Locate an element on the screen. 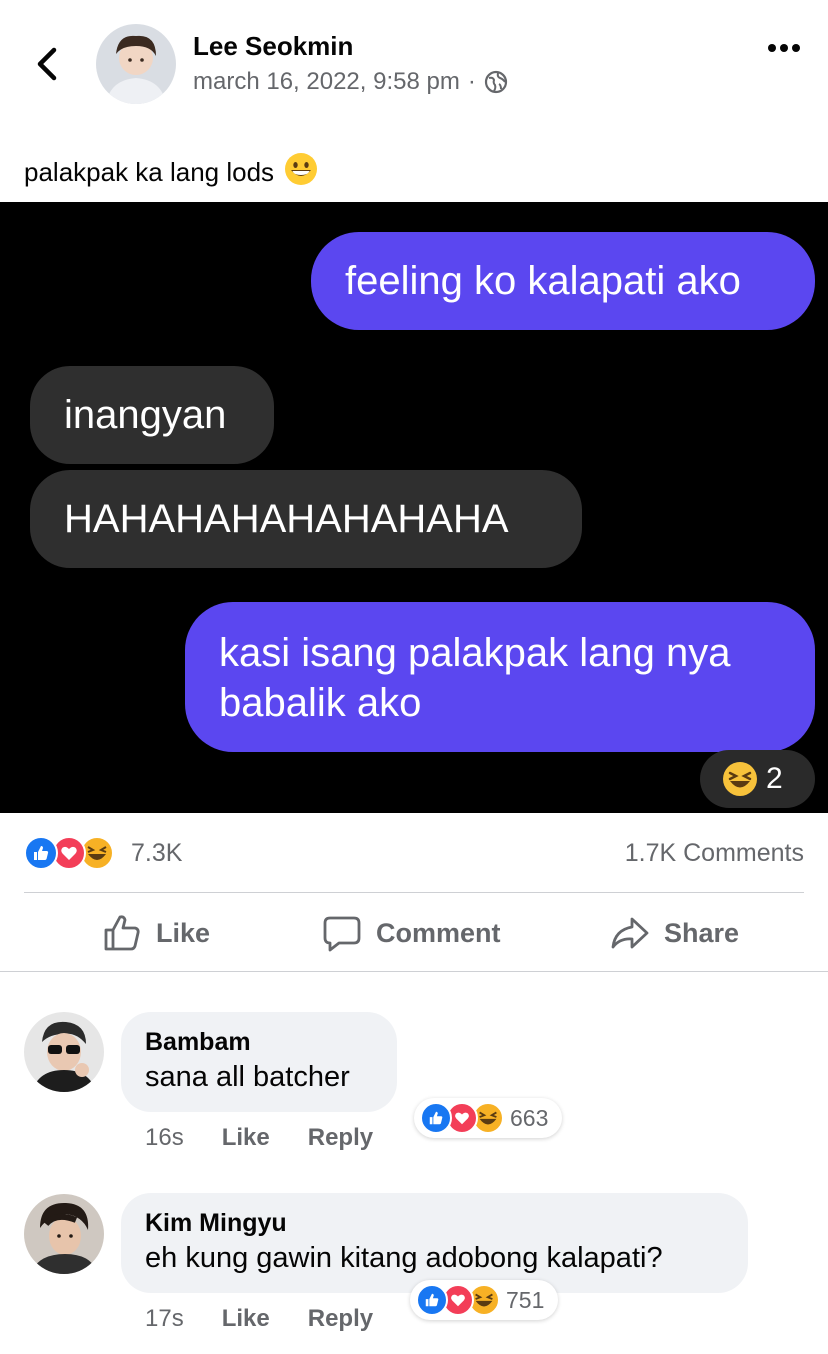 The image size is (828, 1354). share-button: Share is located at coordinates (674, 933).